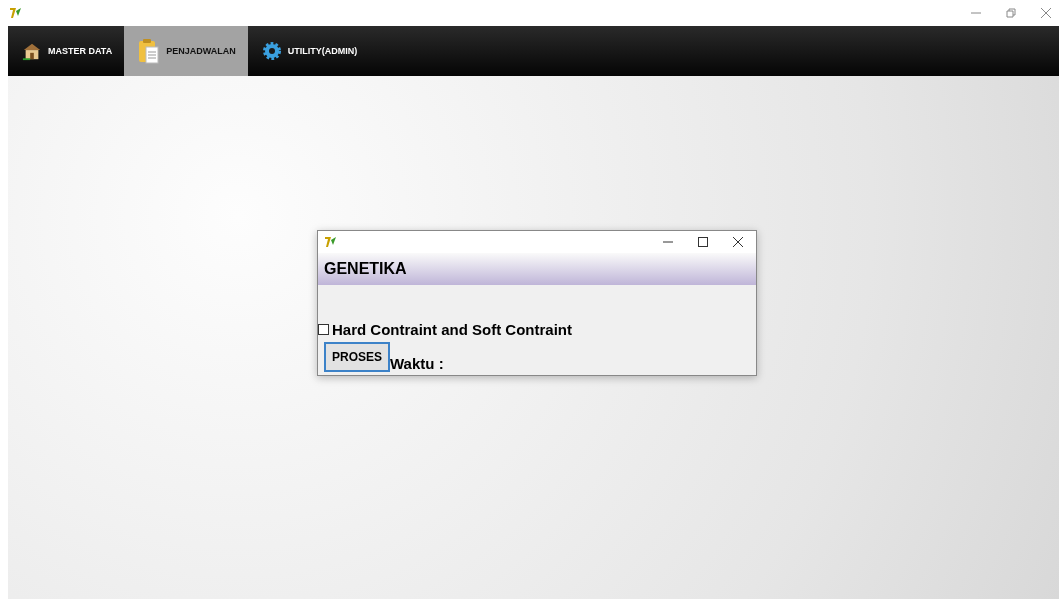 Image resolution: width=1059 pixels, height=599 pixels. Describe the element at coordinates (417, 363) in the screenshot. I see `time-label: Waktu :` at that location.